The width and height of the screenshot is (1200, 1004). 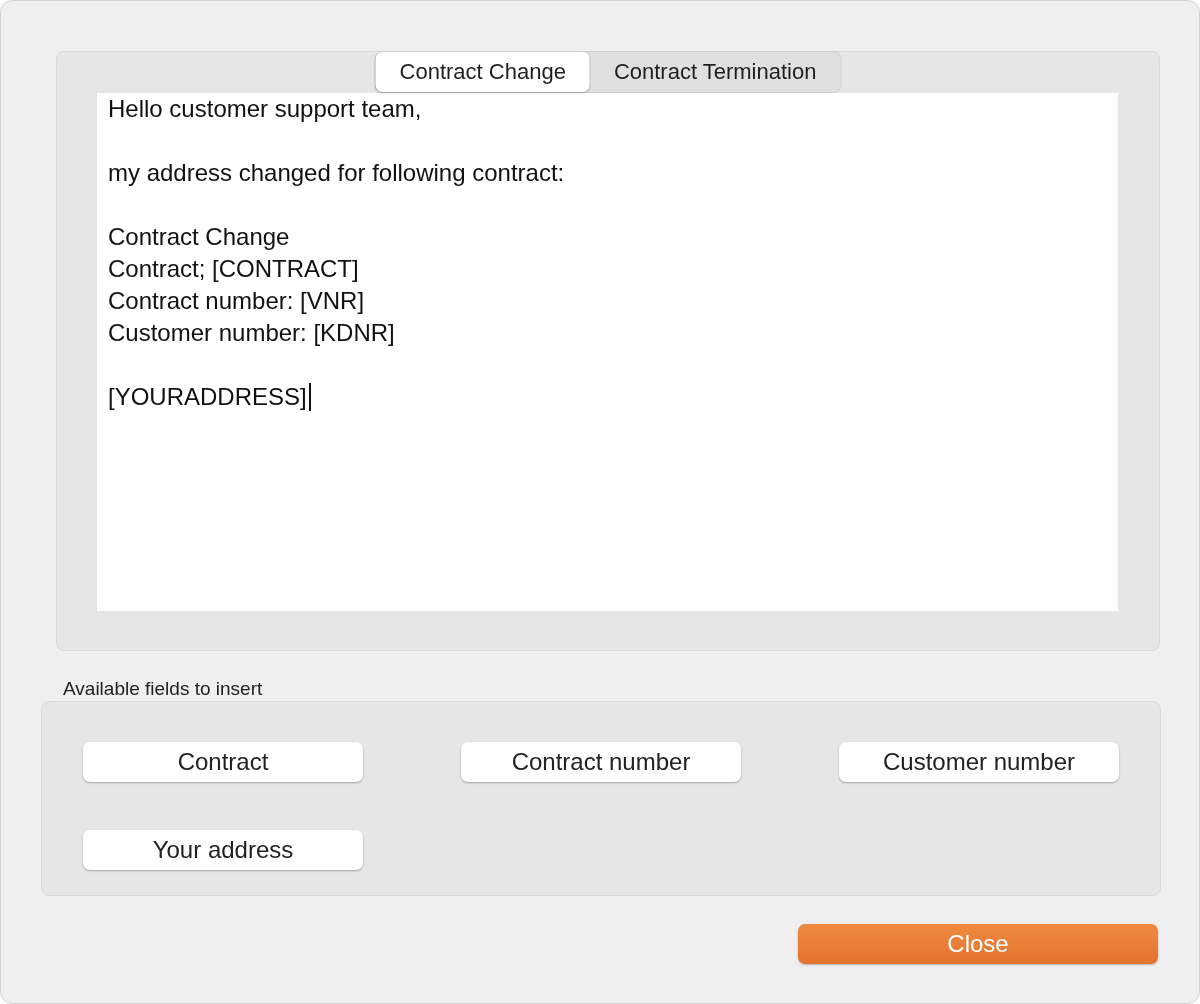 I want to click on insert-field-button: Contract number, so click(x=601, y=762).